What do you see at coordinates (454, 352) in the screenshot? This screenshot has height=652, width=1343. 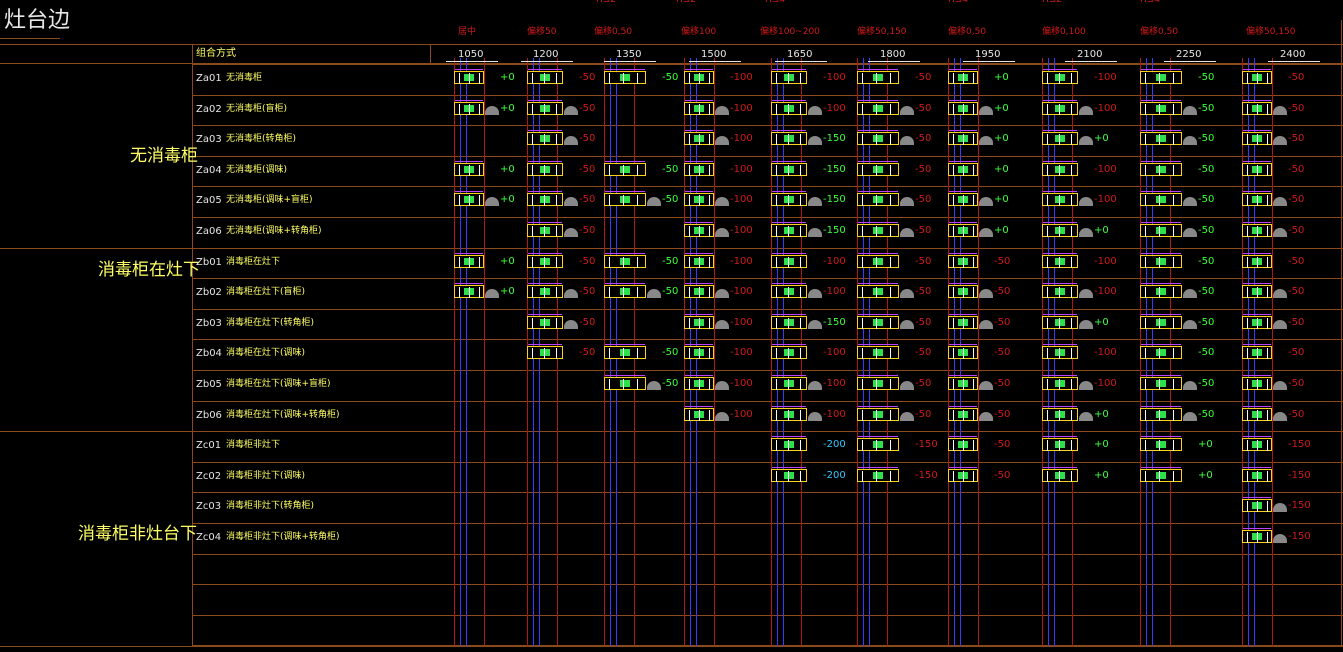 I see `col-guide-red` at bounding box center [454, 352].